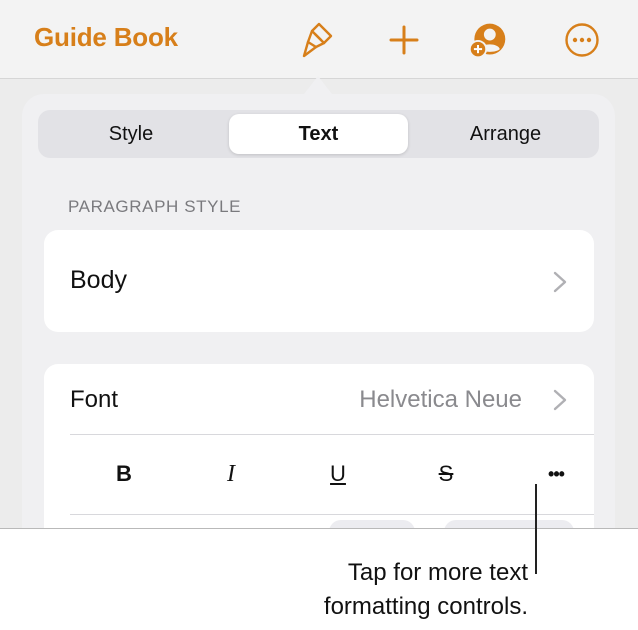 This screenshot has width=638, height=630. I want to click on font-value: Helvetica Neue, so click(440, 399).